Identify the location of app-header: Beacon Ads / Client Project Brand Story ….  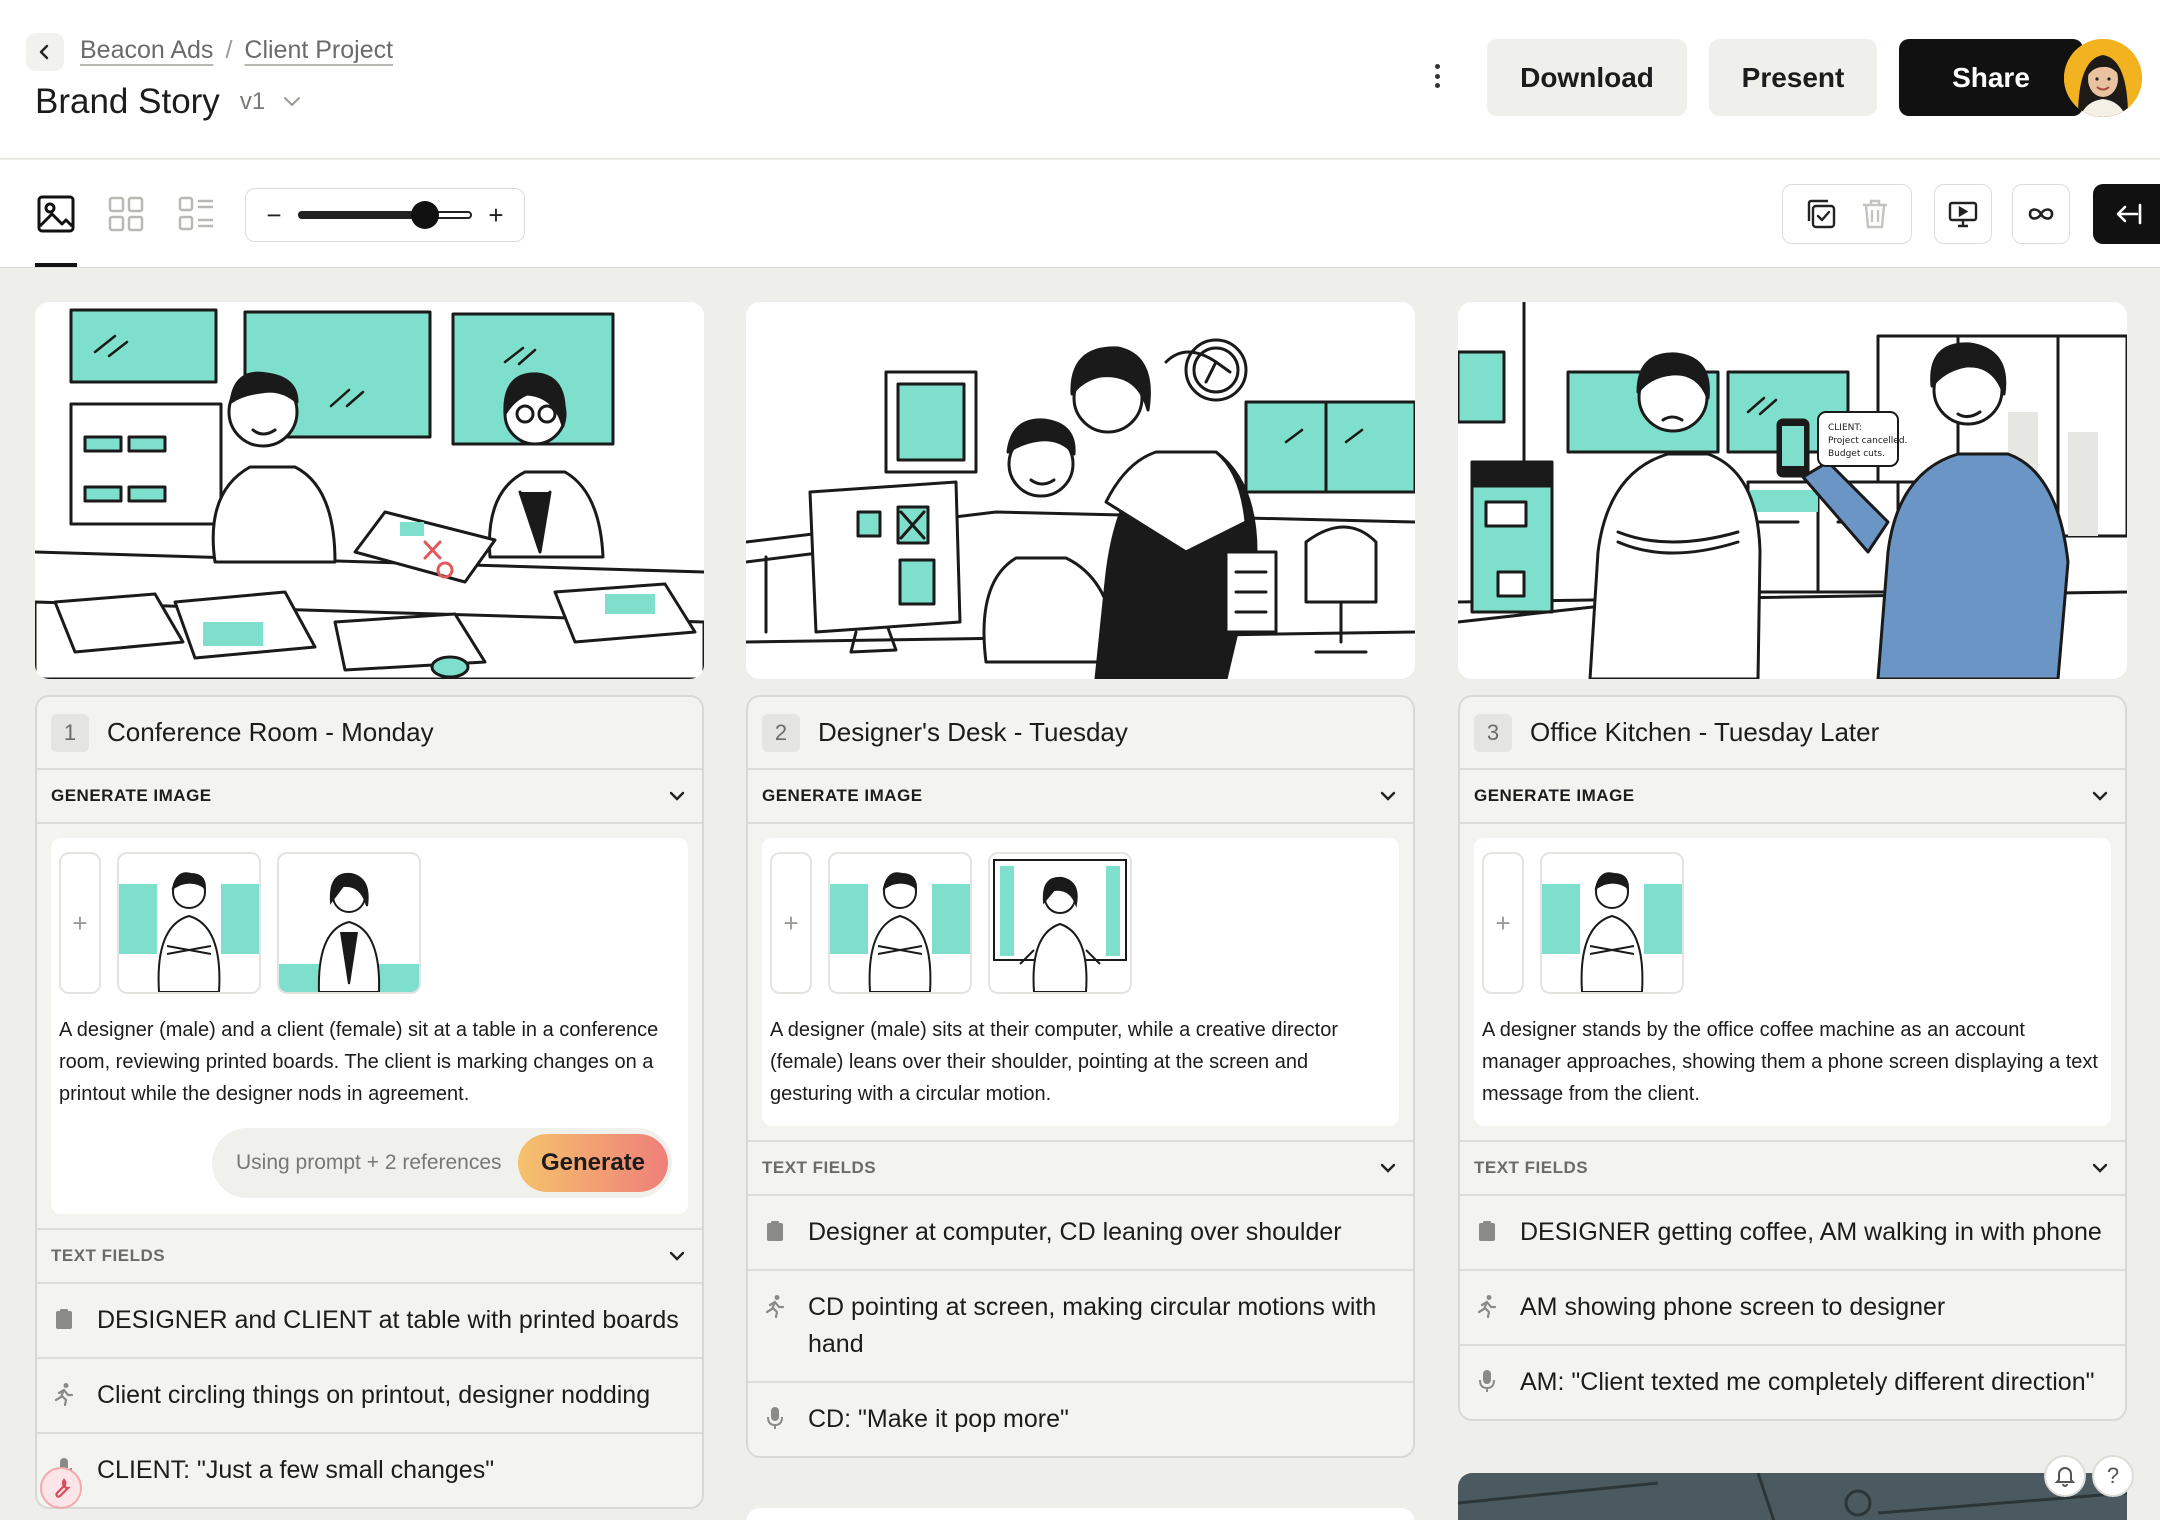
(1080, 79).